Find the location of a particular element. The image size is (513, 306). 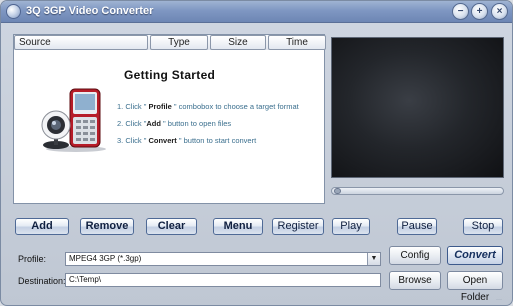

remove-button: Remove is located at coordinates (107, 226).